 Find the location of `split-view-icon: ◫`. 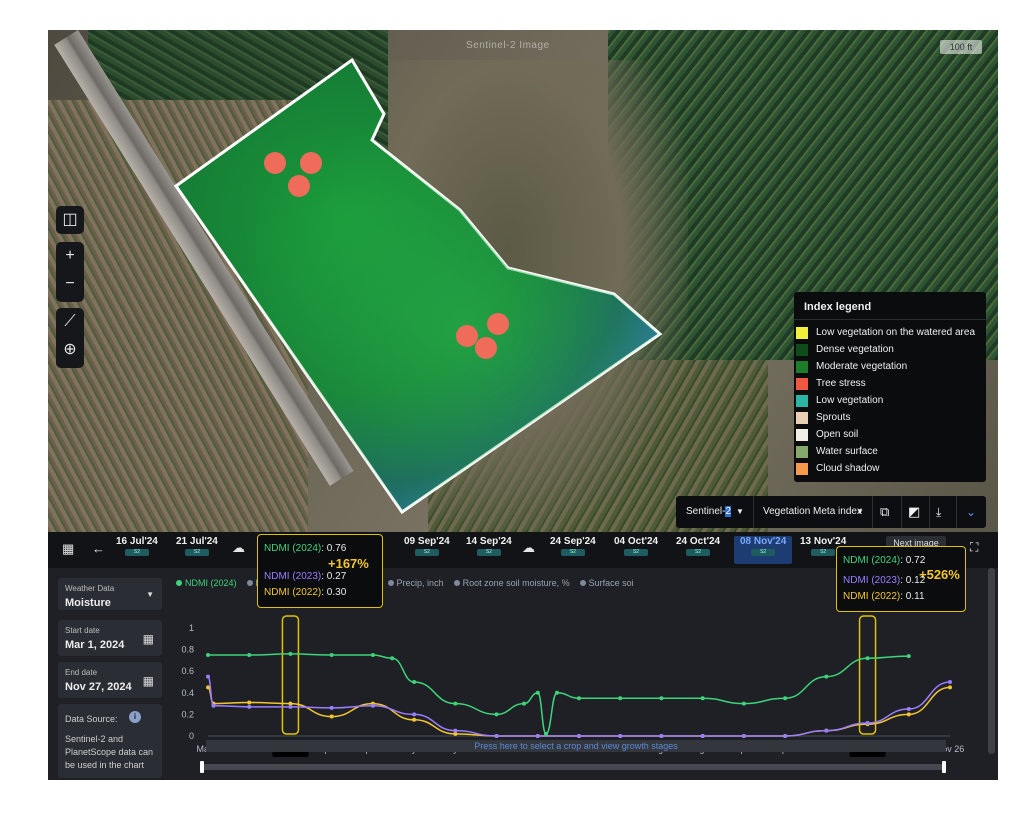

split-view-icon: ◫ is located at coordinates (70, 220).